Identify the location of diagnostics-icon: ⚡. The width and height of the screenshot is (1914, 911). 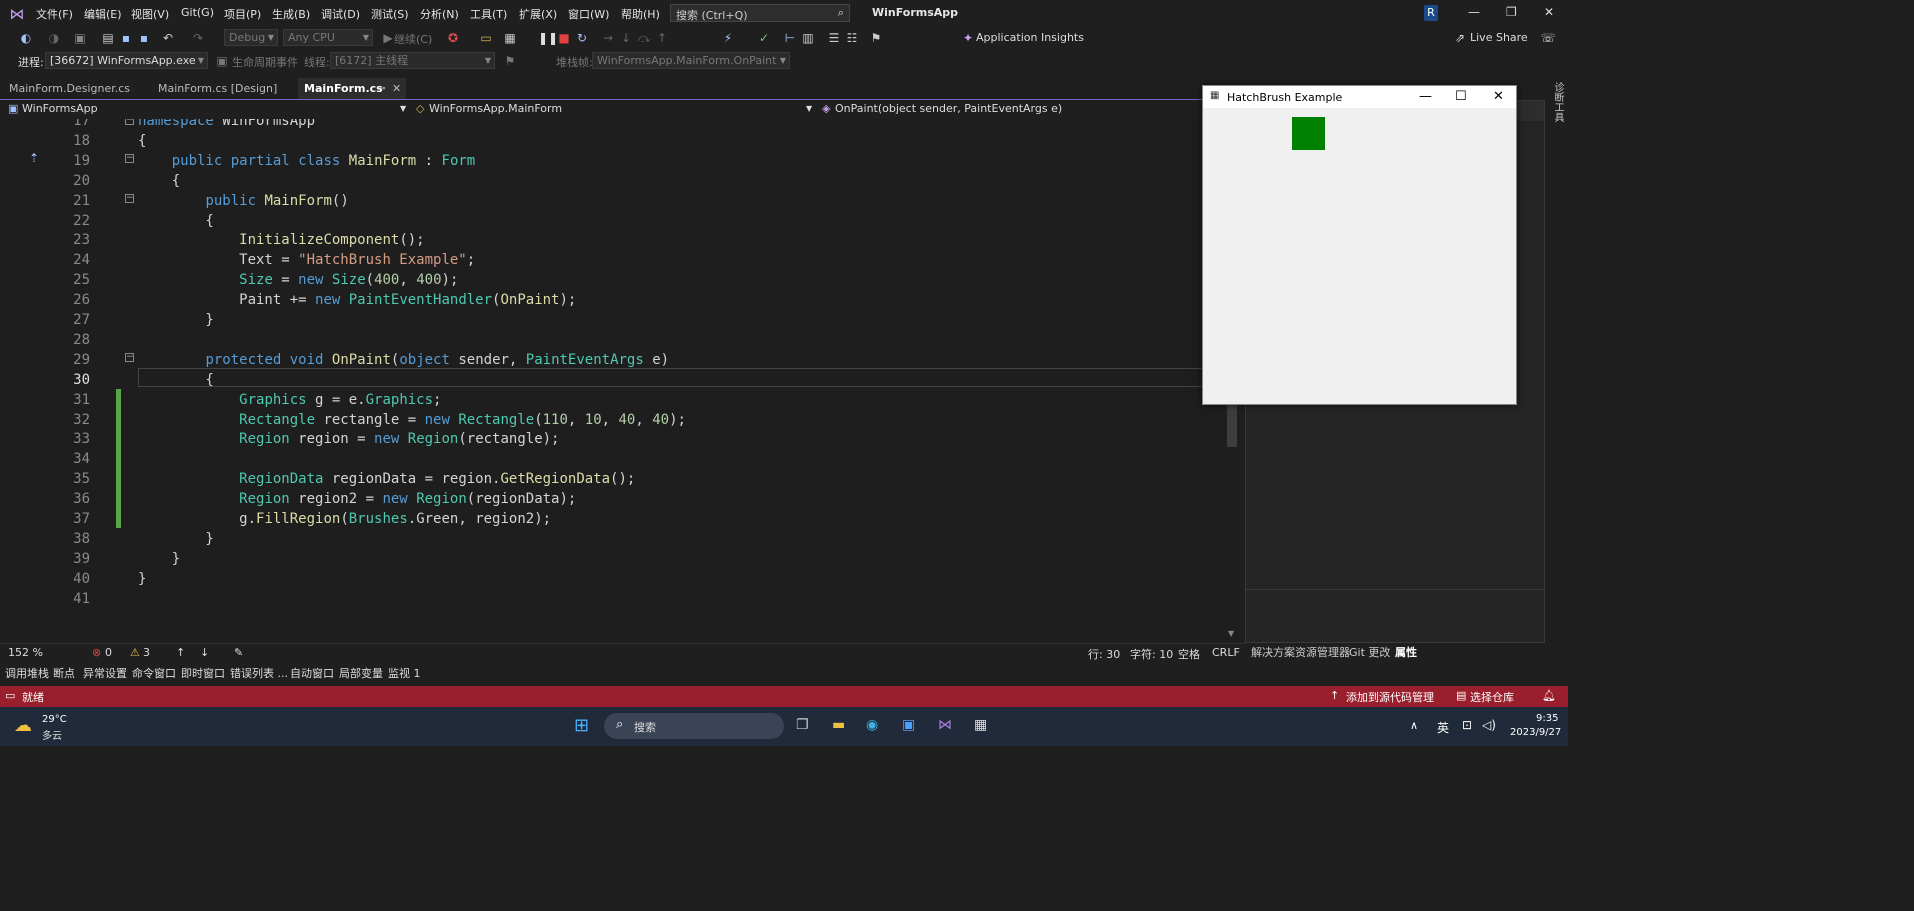
(728, 38).